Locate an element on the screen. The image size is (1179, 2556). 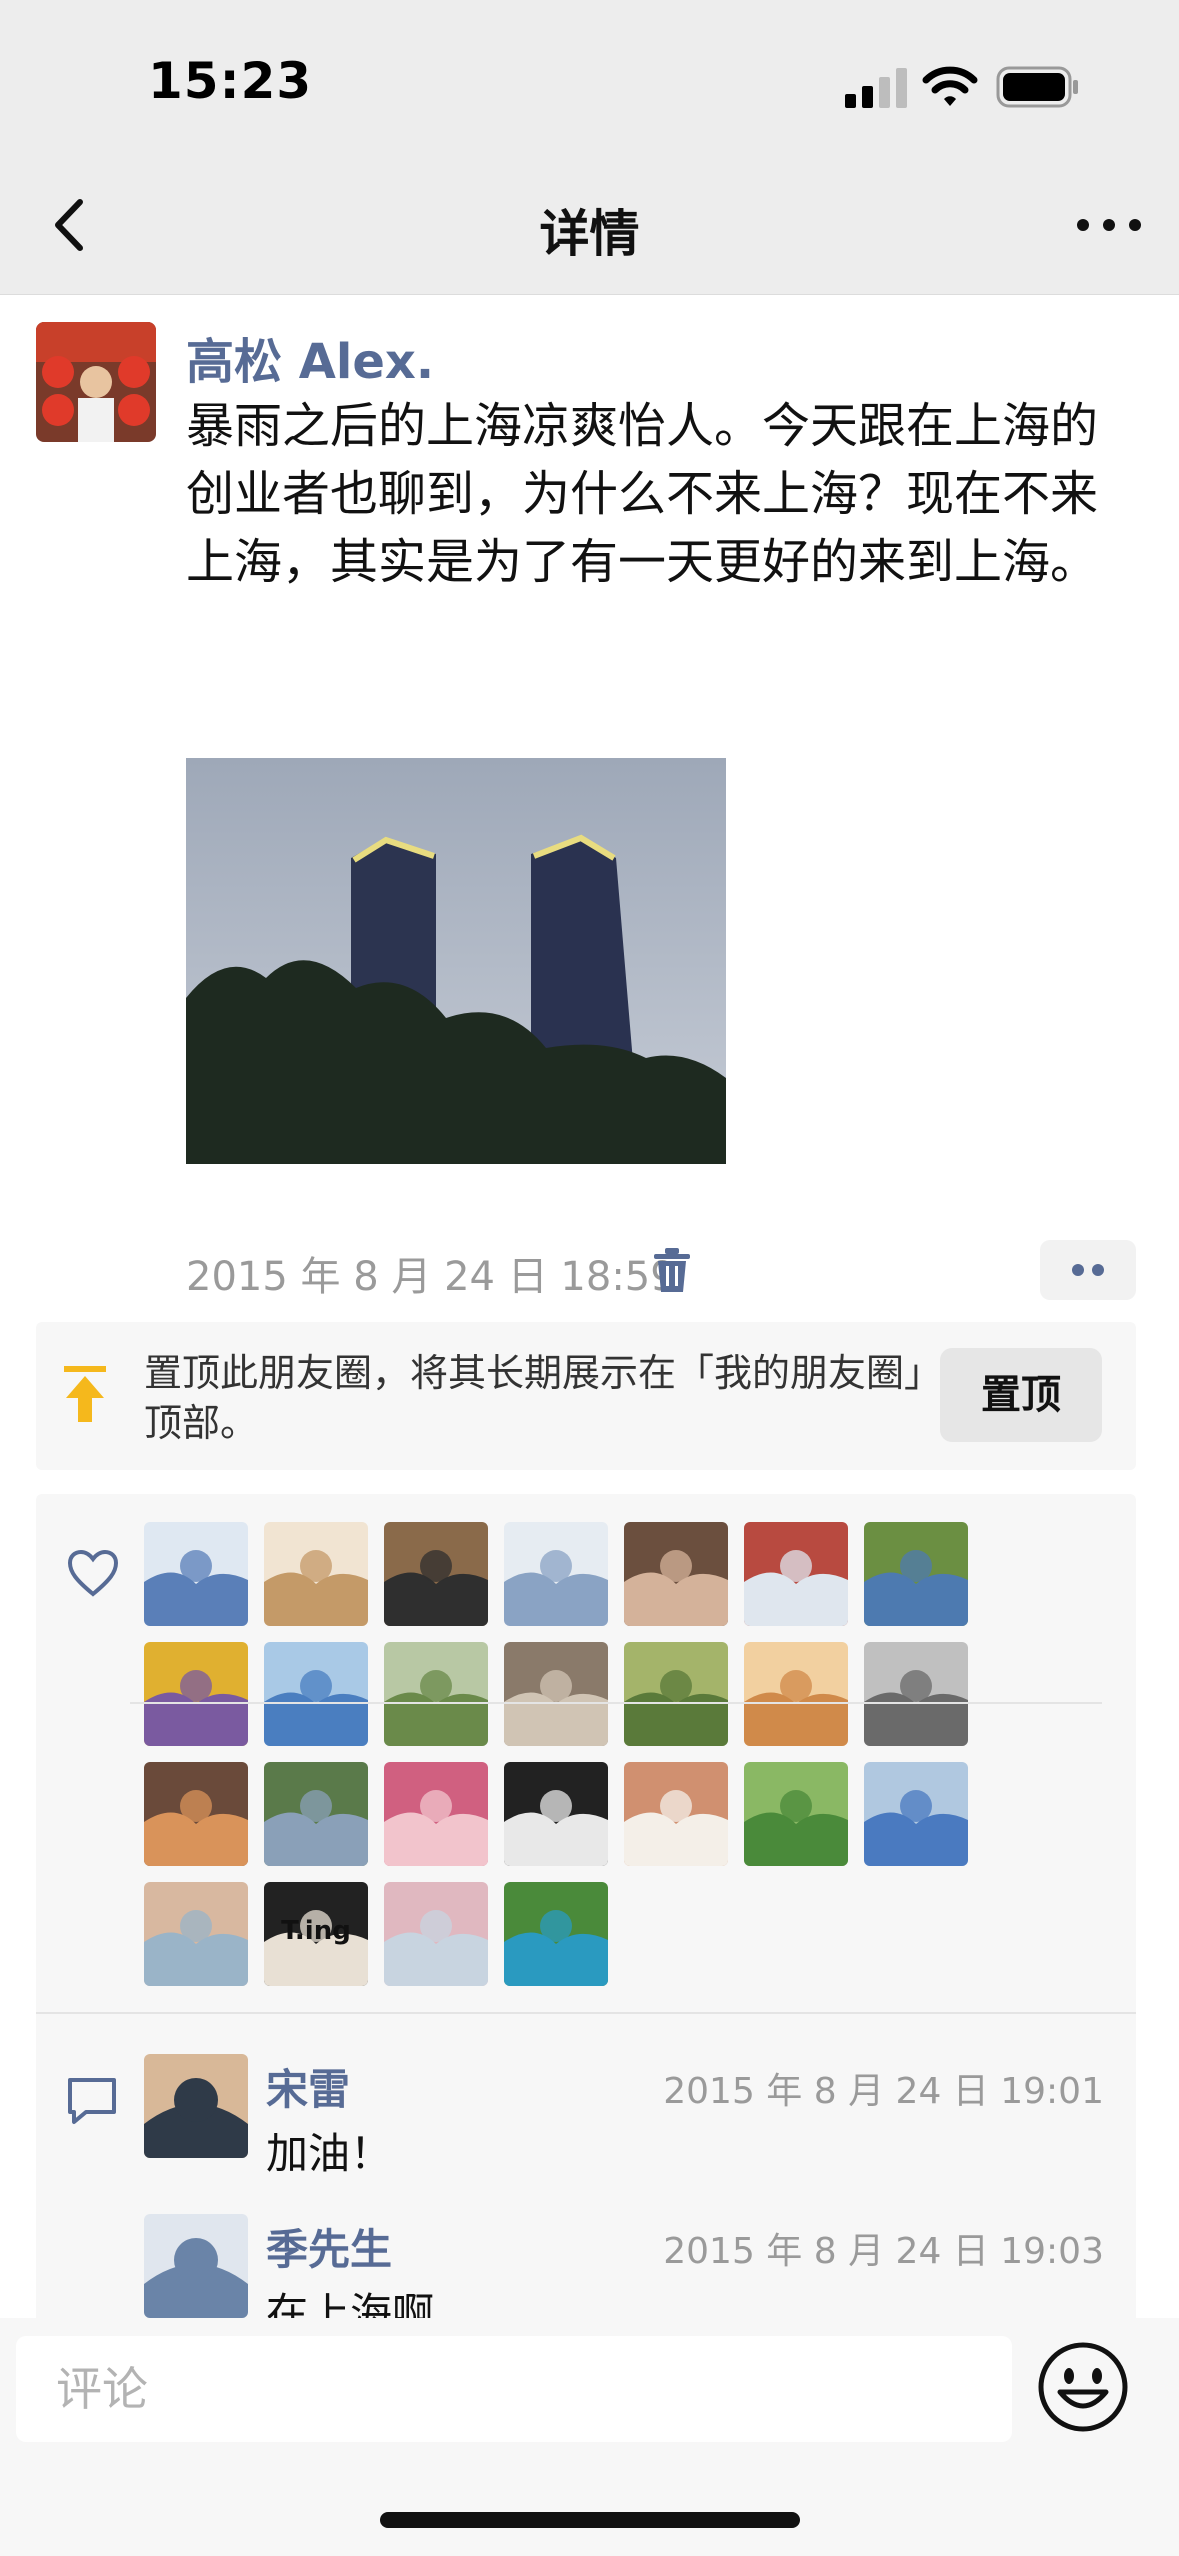
nav-bar: 详情 is located at coordinates (589, 227).